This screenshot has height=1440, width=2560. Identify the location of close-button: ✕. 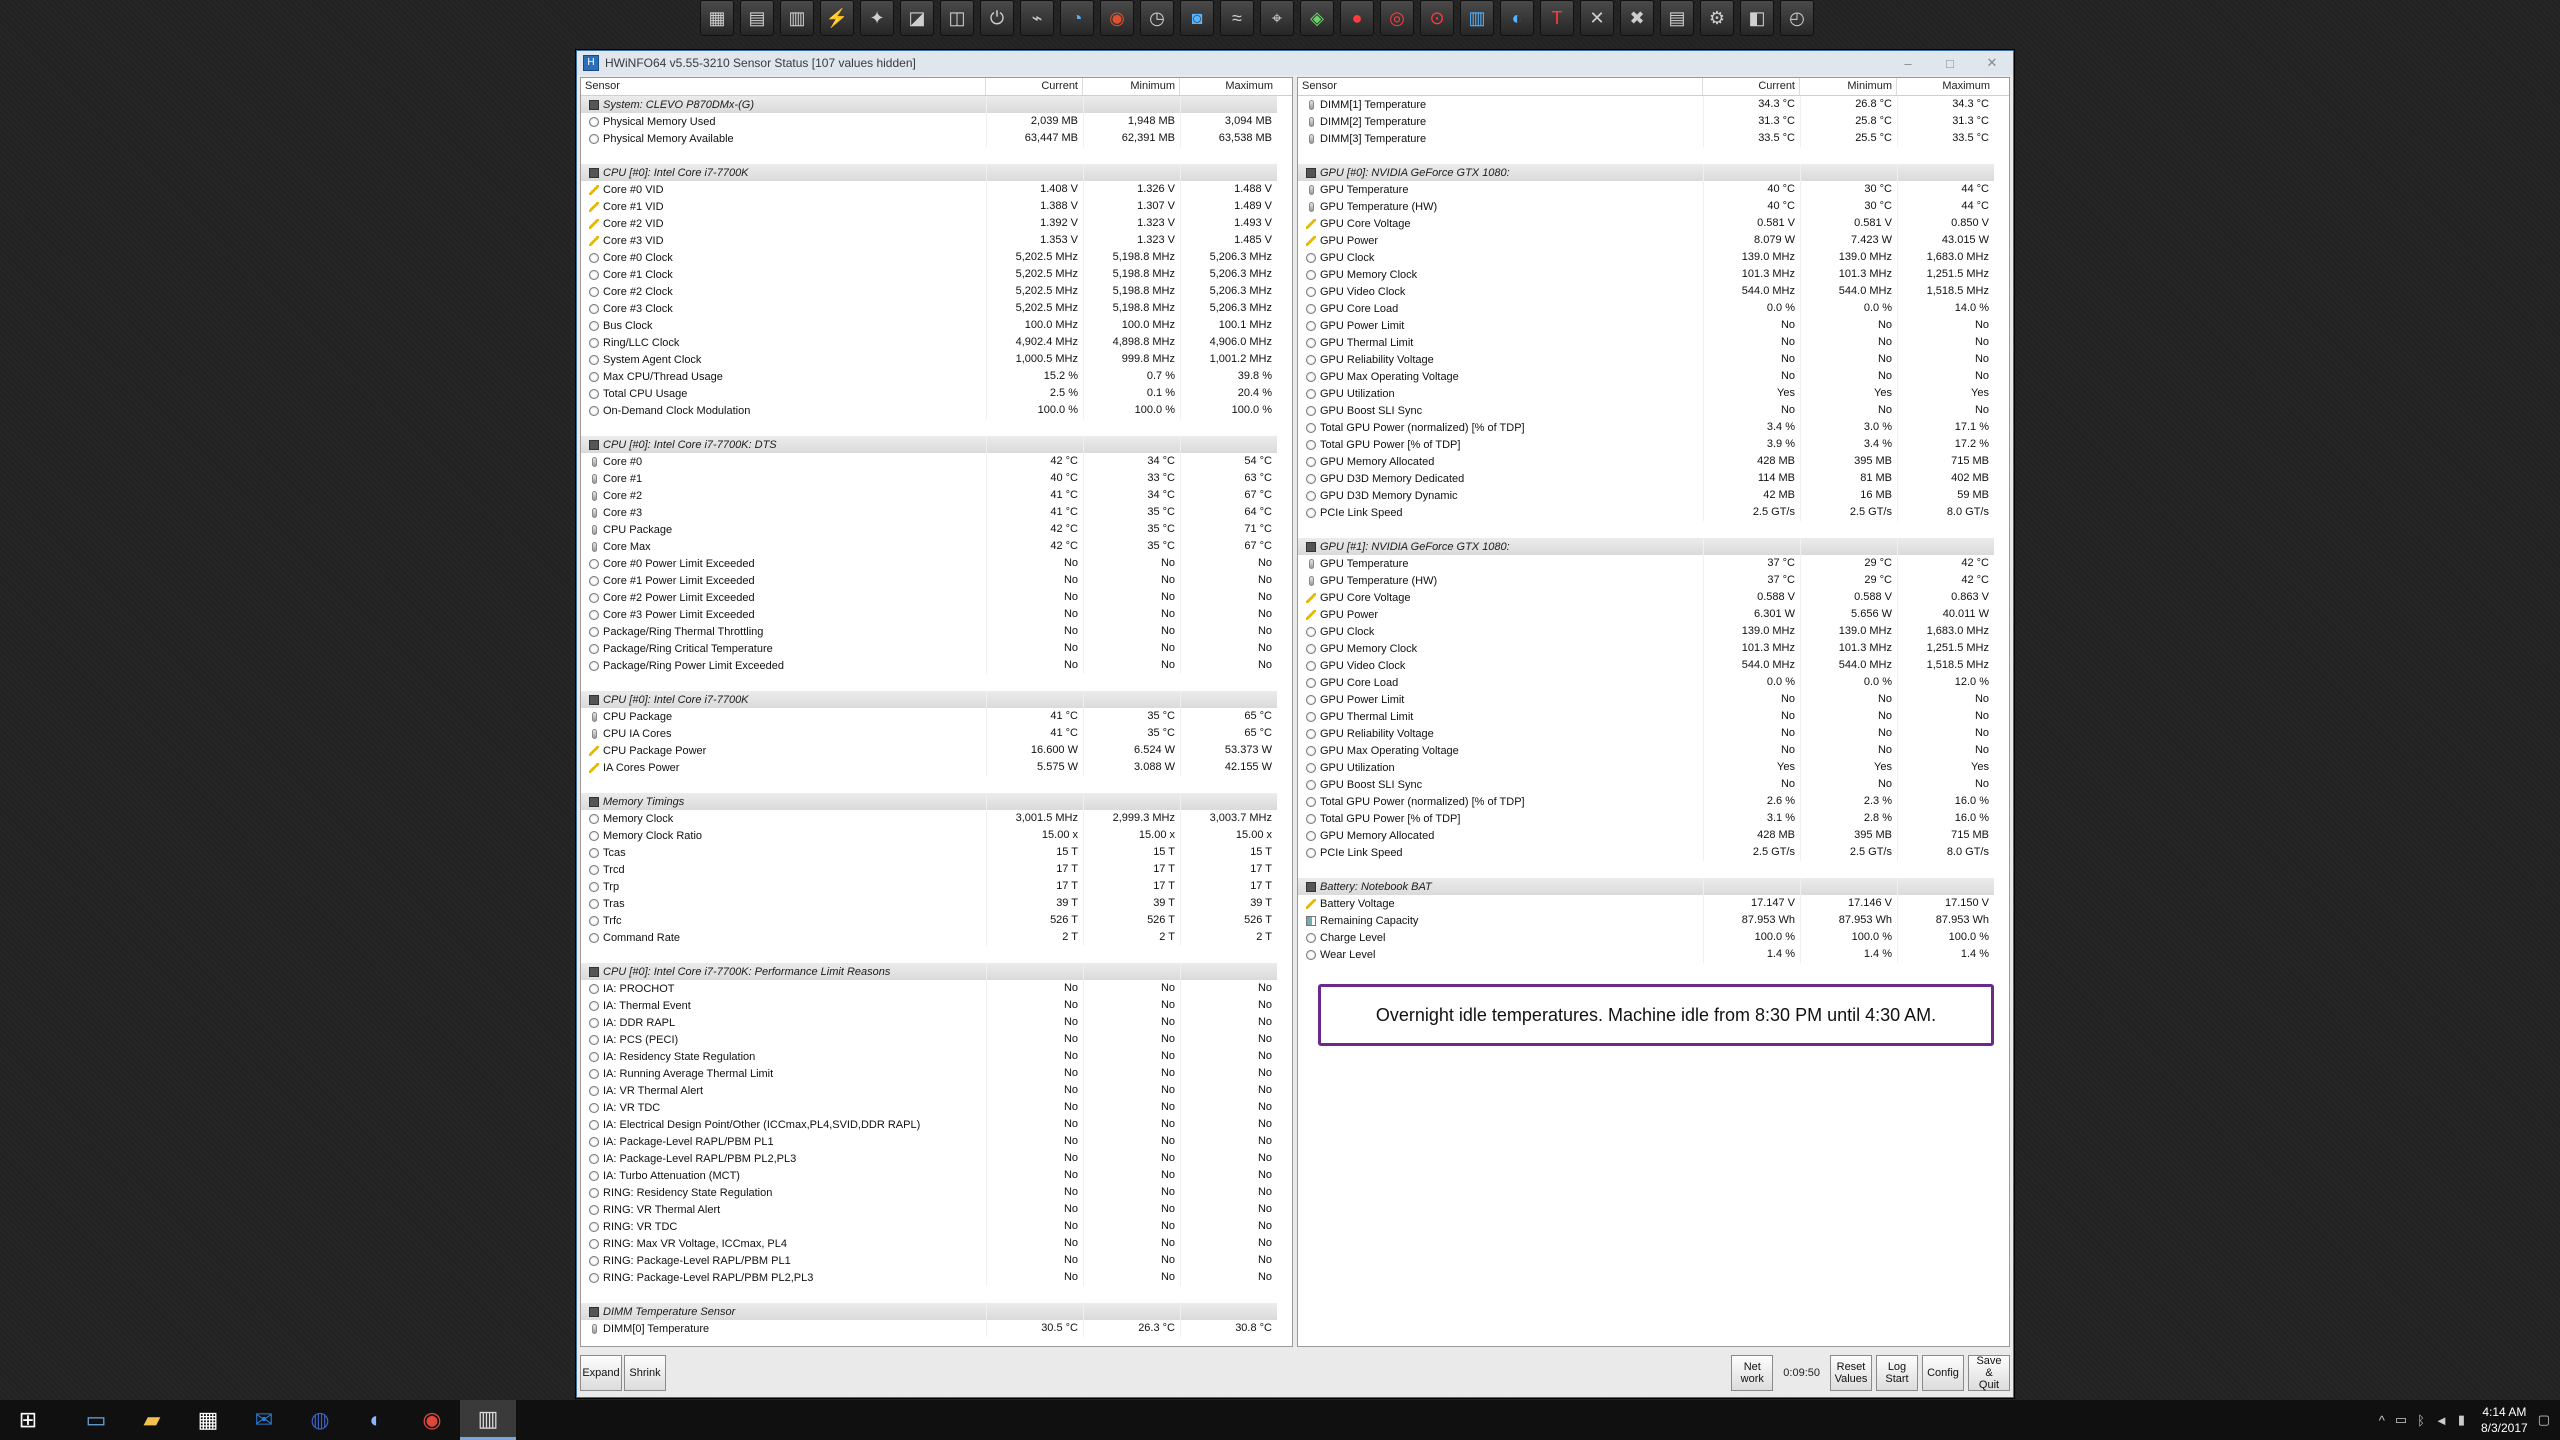
(1992, 63).